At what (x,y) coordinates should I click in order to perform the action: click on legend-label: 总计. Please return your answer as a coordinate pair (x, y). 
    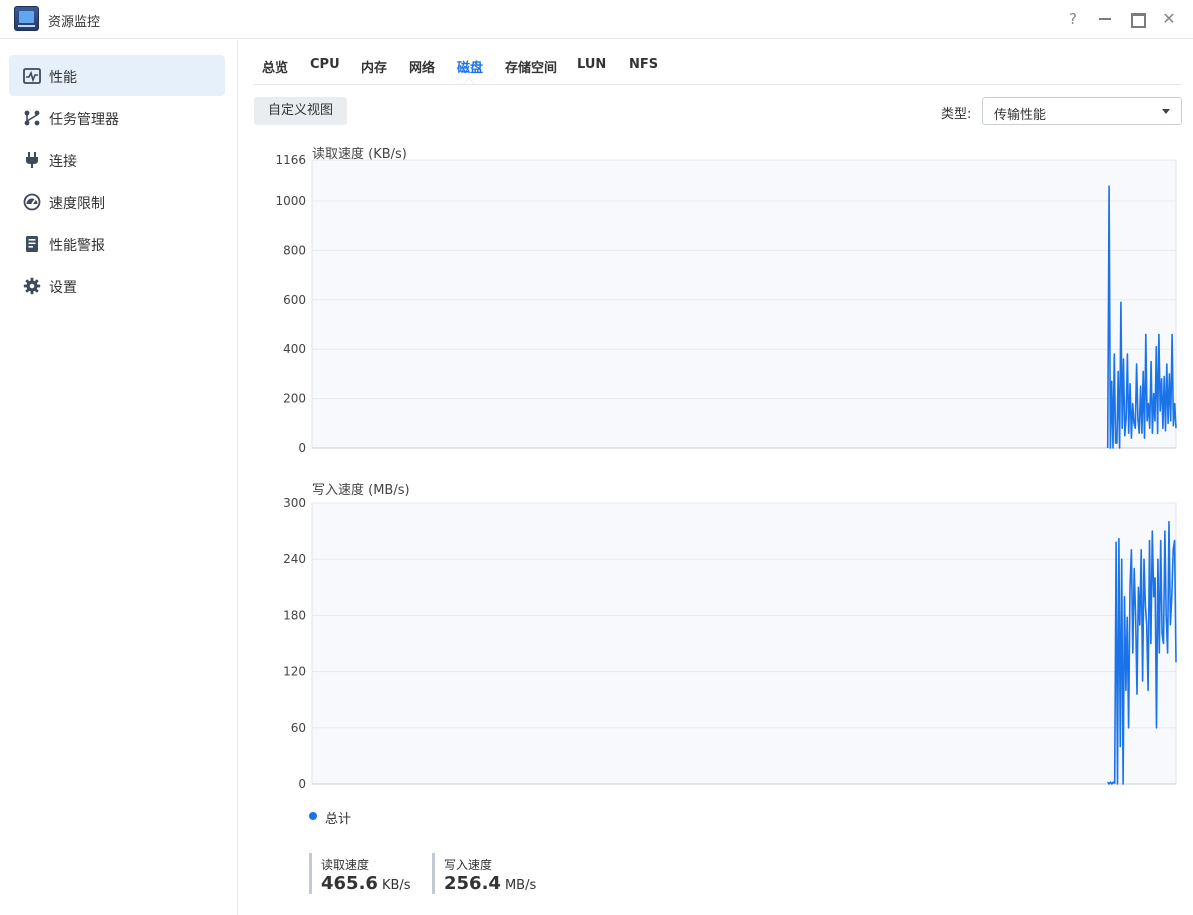
    Looking at the image, I should click on (338, 817).